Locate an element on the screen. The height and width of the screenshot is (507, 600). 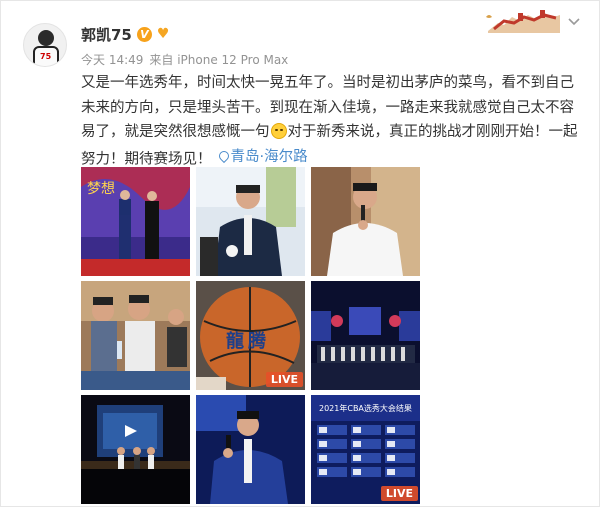
location-link: 青岛·海尔路 is located at coordinates (263, 157).